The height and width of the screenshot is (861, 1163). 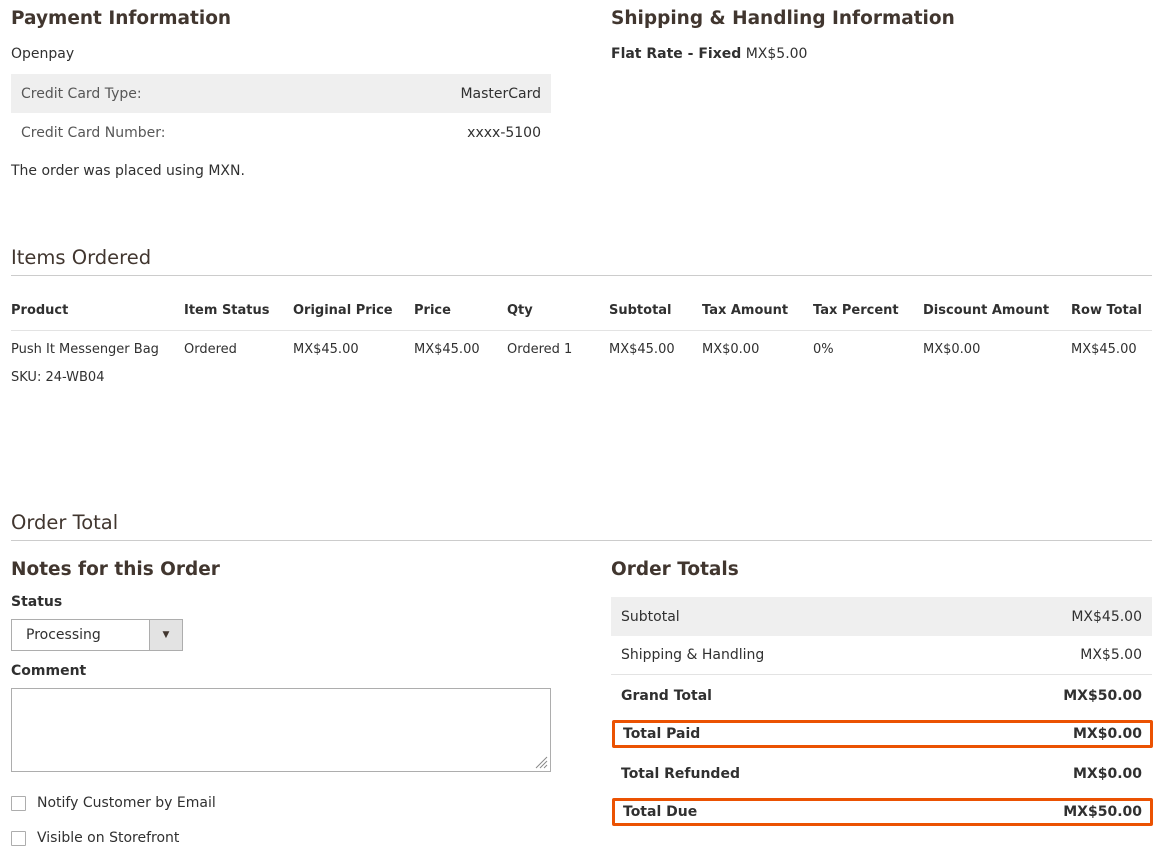 I want to click on status-select: Processing ▼, so click(x=97, y=635).